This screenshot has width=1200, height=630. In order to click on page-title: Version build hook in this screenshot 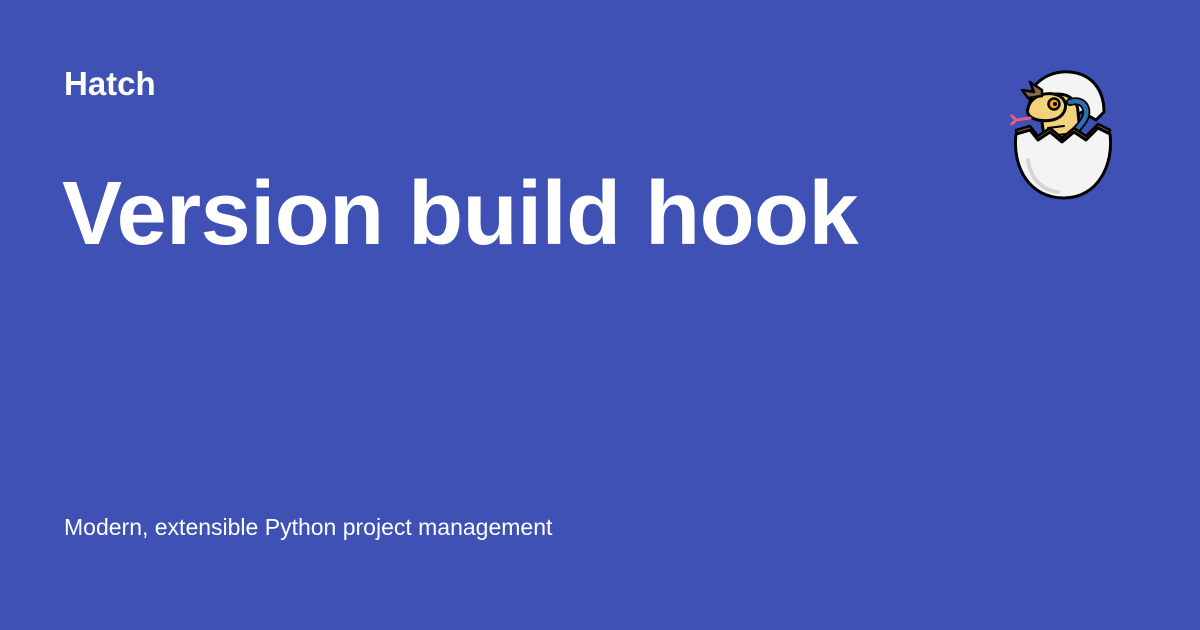, I will do `click(460, 214)`.